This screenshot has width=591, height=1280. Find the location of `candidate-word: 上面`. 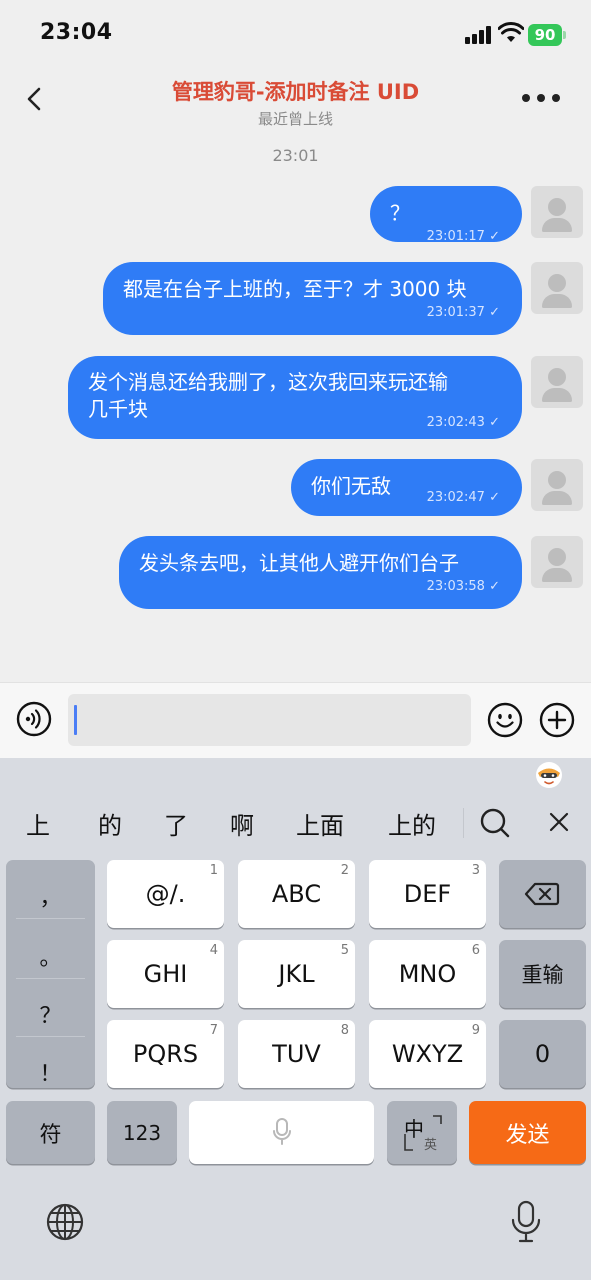

candidate-word: 上面 is located at coordinates (320, 823).